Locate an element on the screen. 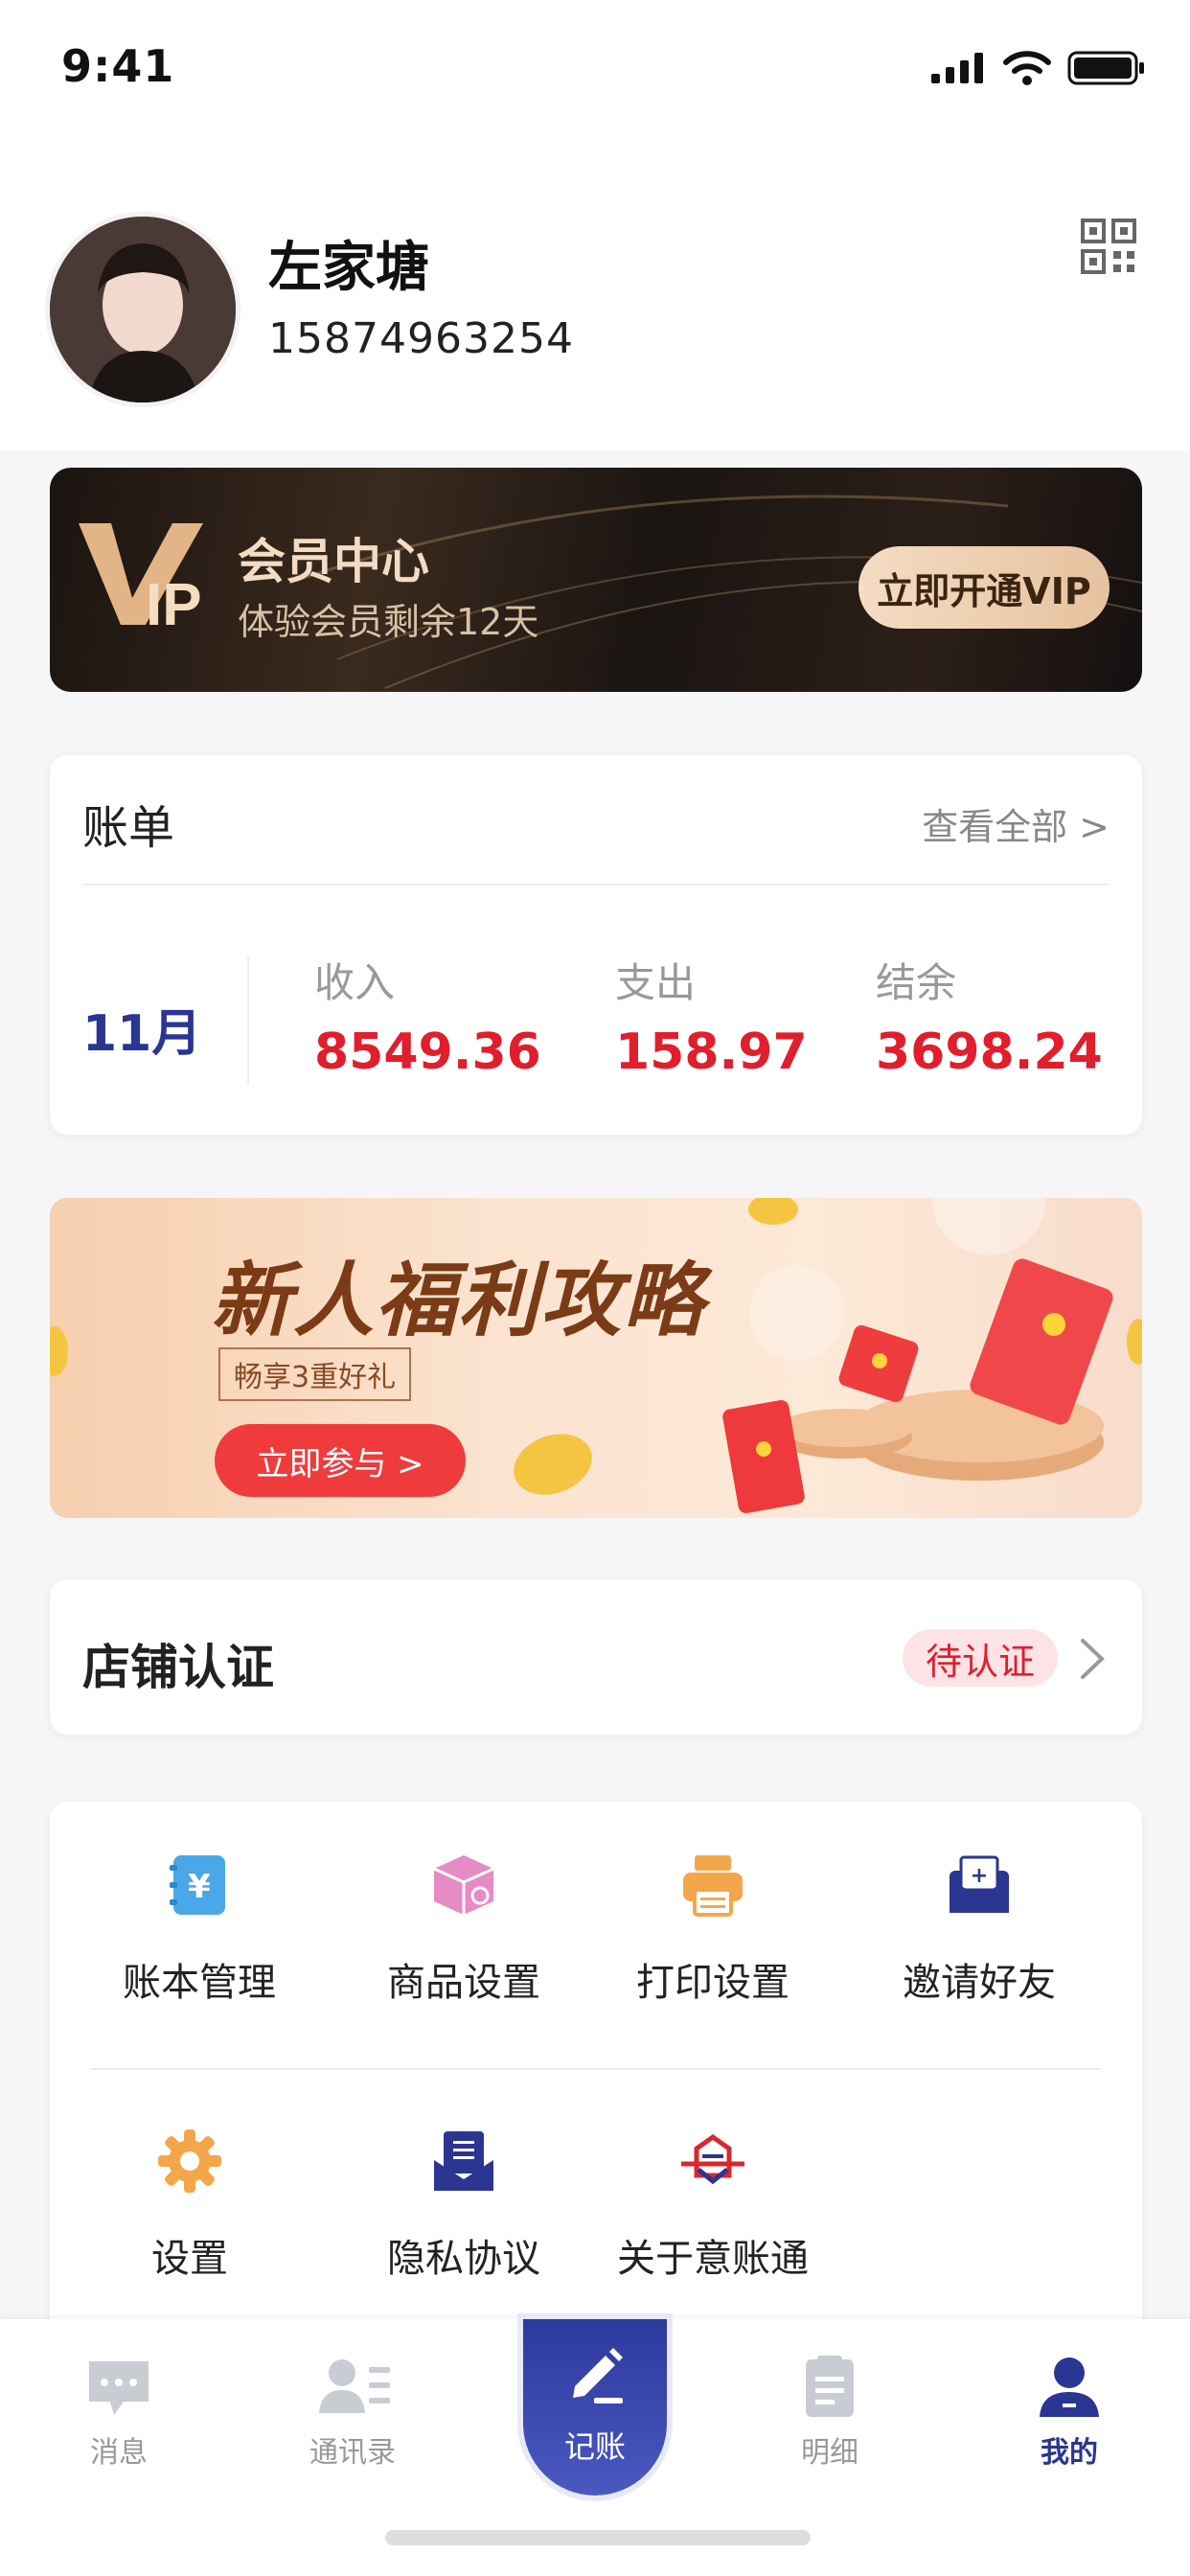  contacts-icon is located at coordinates (355, 2387).